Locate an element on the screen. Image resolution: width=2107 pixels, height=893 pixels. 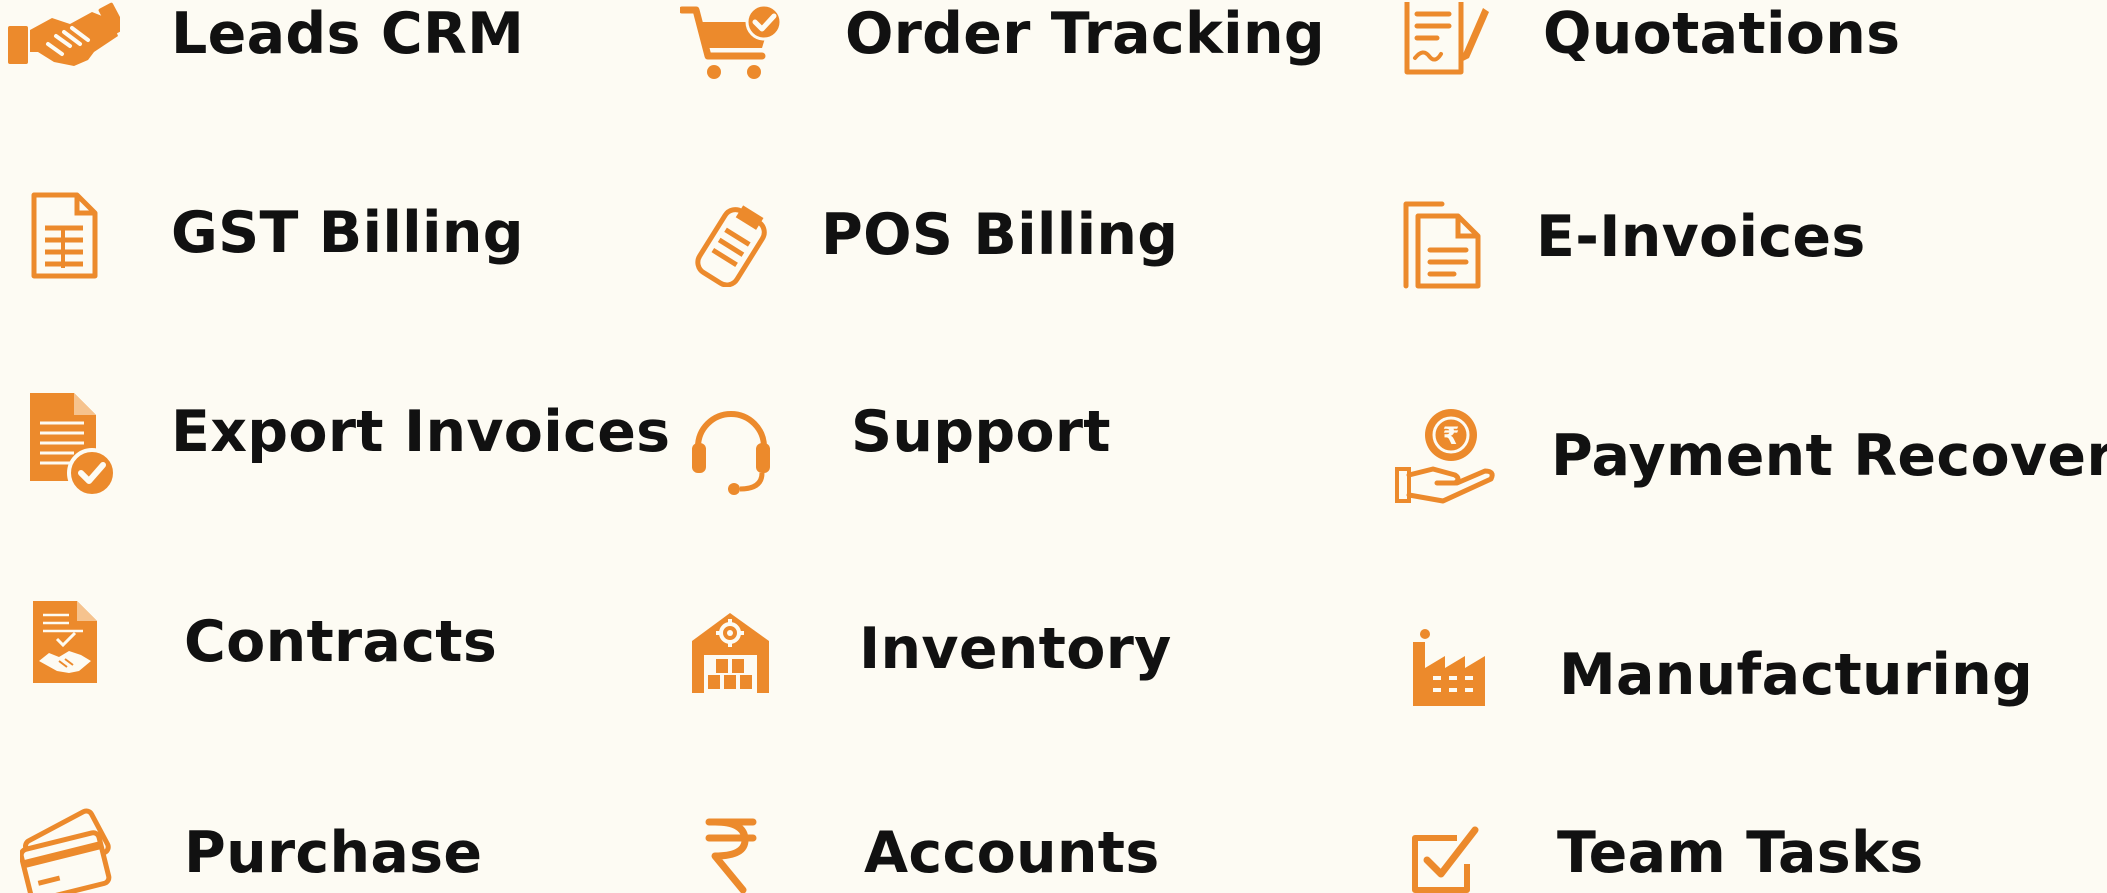
feature-label: Leads CRM is located at coordinates (348, 34).